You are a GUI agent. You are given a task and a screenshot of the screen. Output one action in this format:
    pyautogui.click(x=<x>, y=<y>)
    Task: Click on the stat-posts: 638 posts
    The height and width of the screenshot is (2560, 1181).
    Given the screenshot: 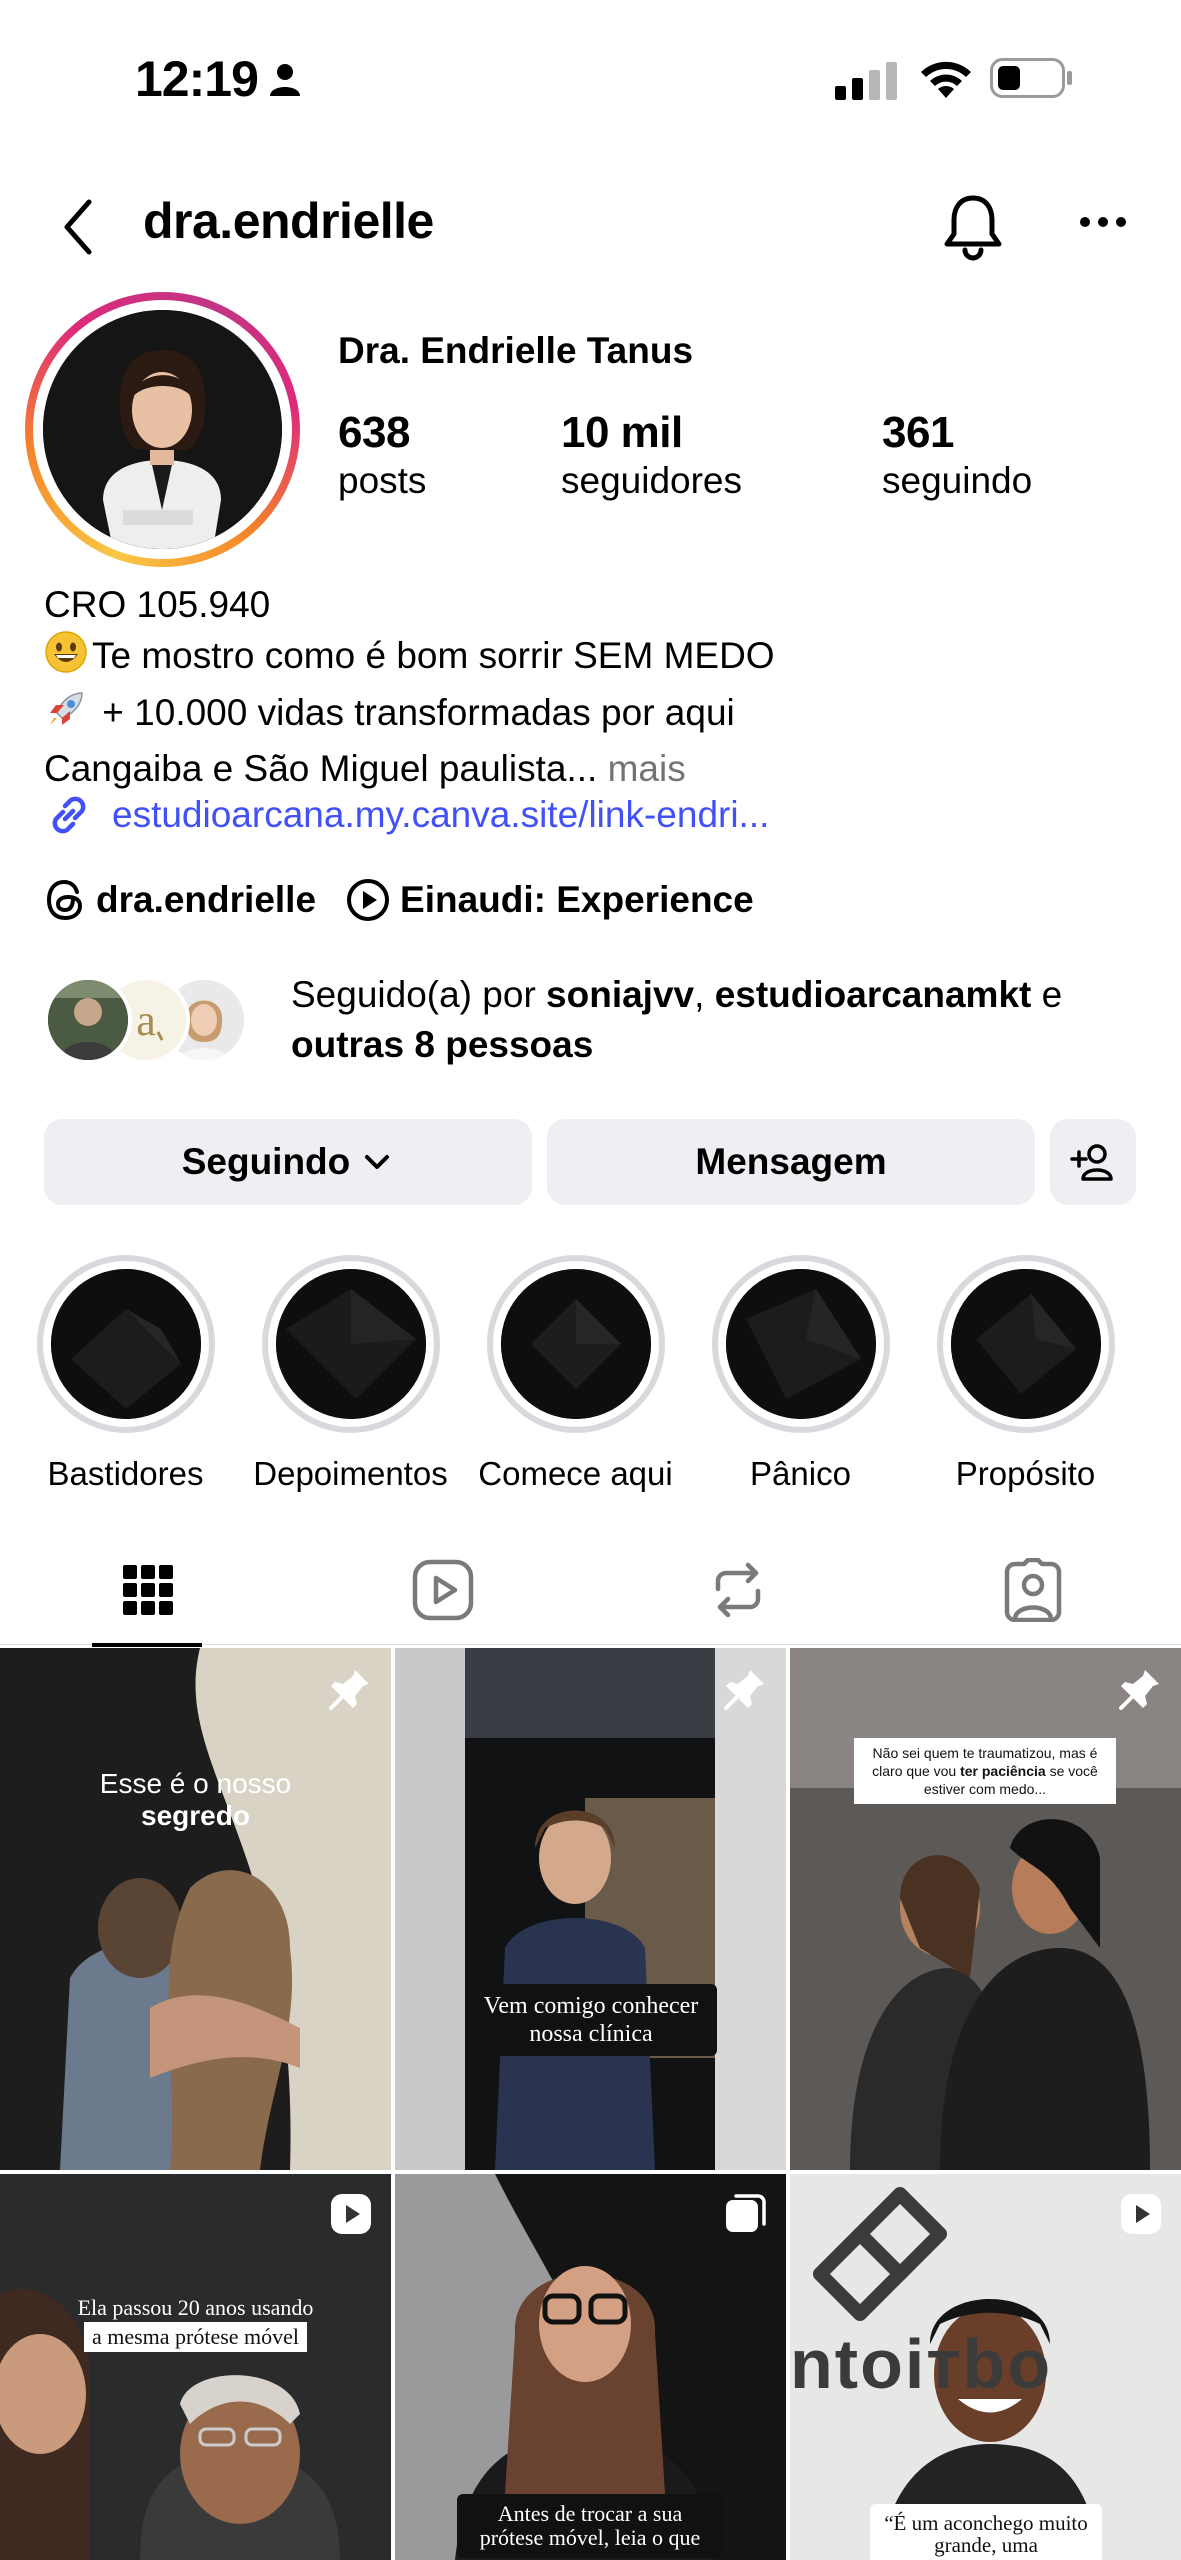 What is the action you would take?
    pyautogui.click(x=382, y=455)
    